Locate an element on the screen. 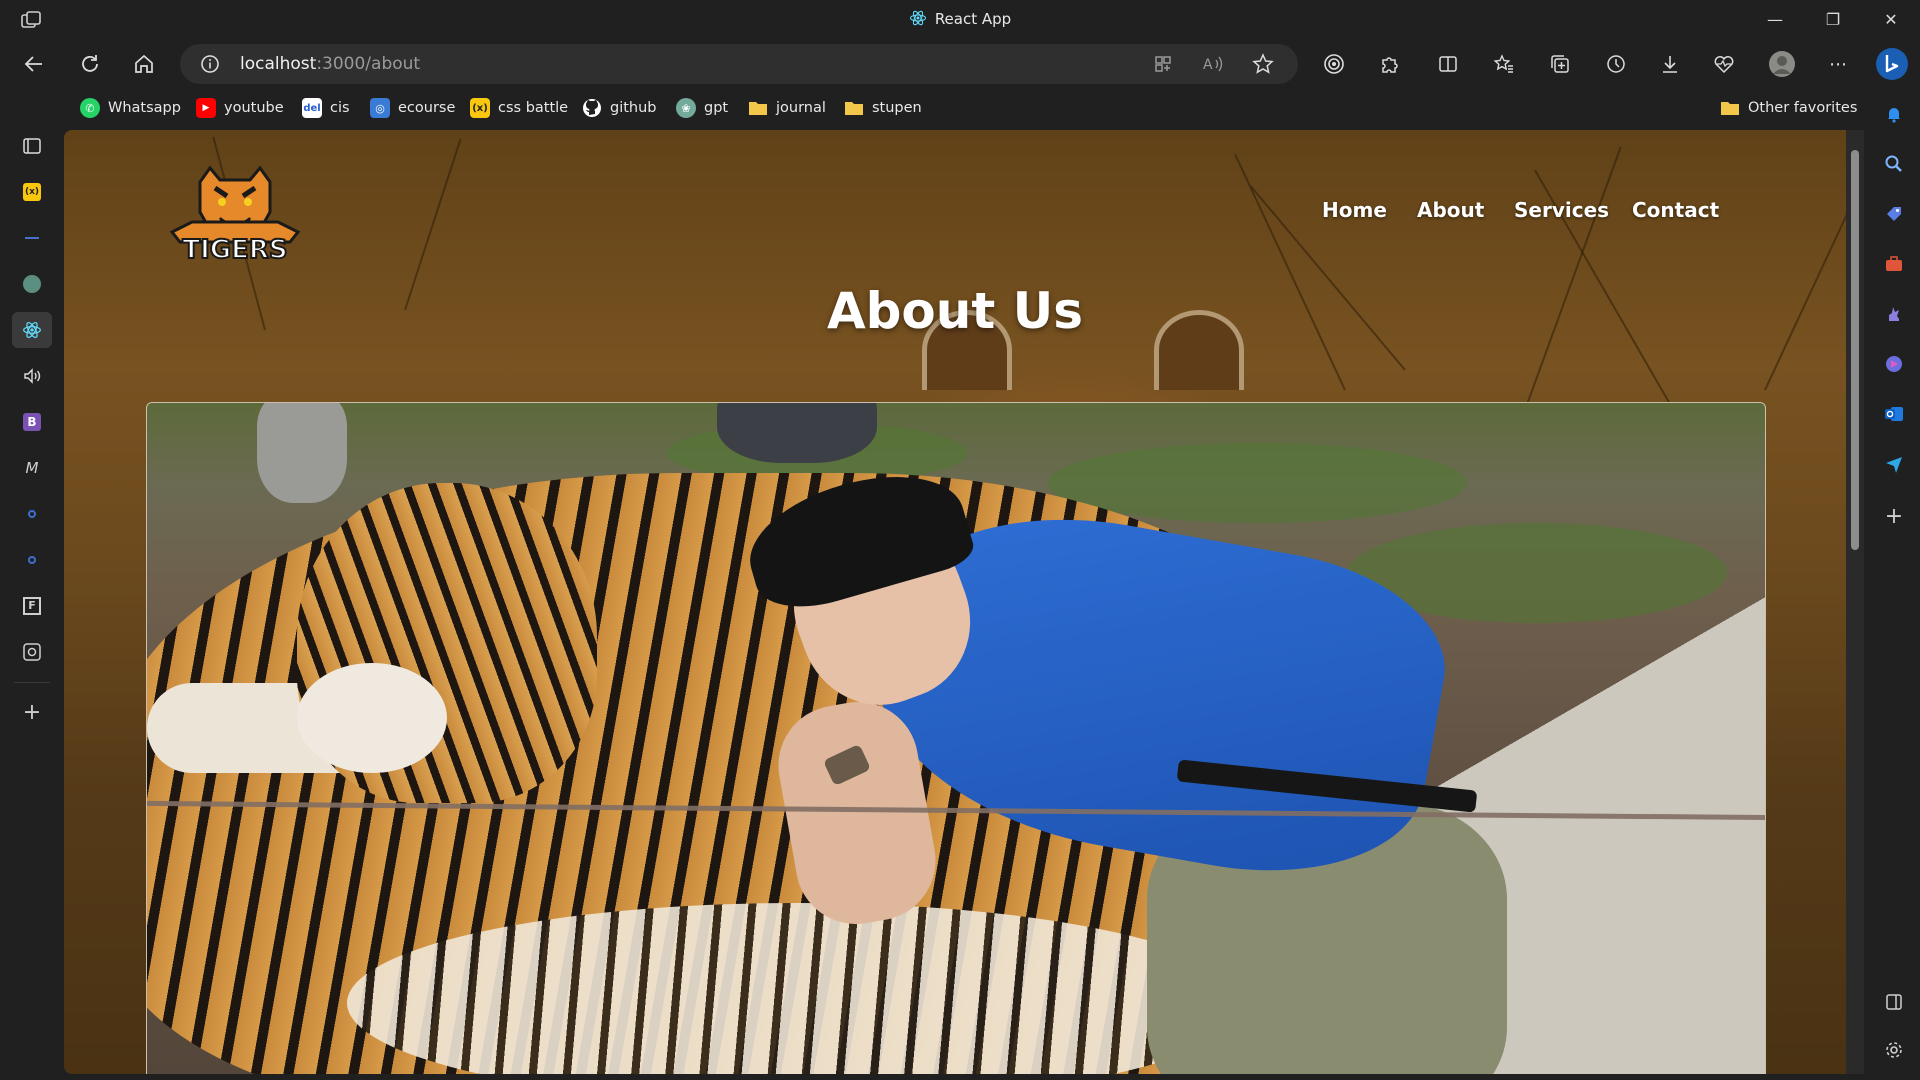  tab-gpt is located at coordinates (32, 284).